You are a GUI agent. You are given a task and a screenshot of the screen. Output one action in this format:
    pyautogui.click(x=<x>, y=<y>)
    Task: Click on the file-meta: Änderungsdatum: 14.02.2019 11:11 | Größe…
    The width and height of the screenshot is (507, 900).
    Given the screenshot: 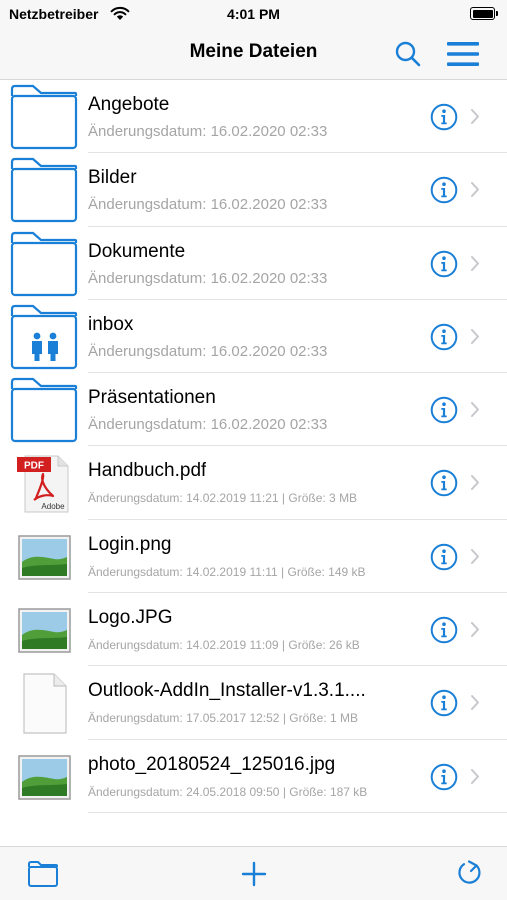 What is the action you would take?
    pyautogui.click(x=227, y=571)
    